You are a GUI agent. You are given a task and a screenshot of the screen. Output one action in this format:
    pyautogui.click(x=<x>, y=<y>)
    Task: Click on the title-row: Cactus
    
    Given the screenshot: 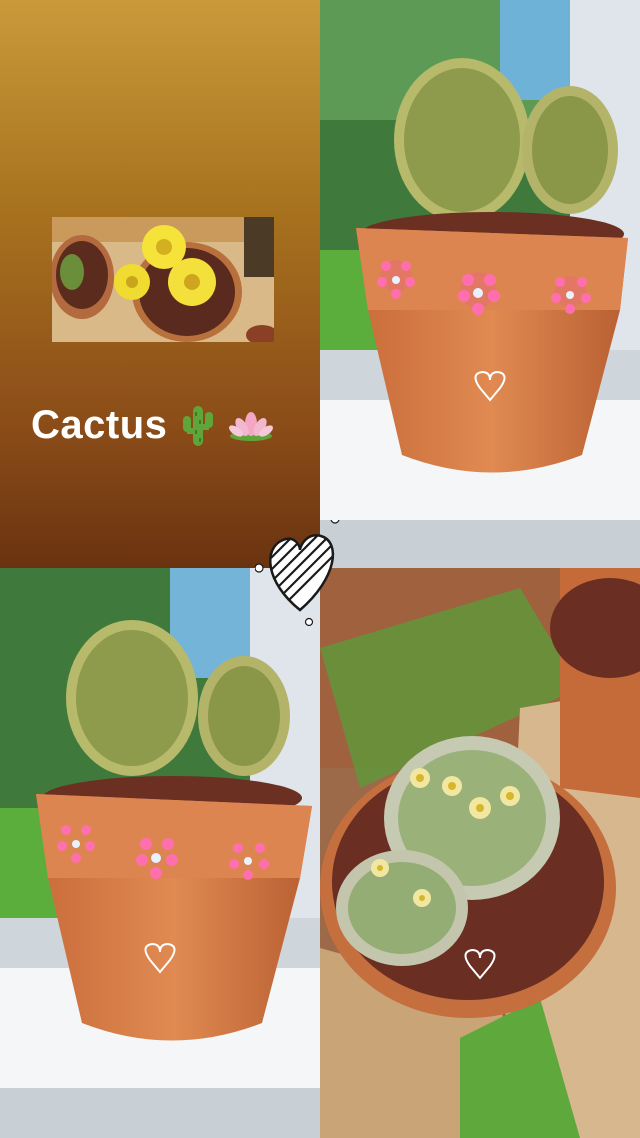 What is the action you would take?
    pyautogui.click(x=152, y=425)
    